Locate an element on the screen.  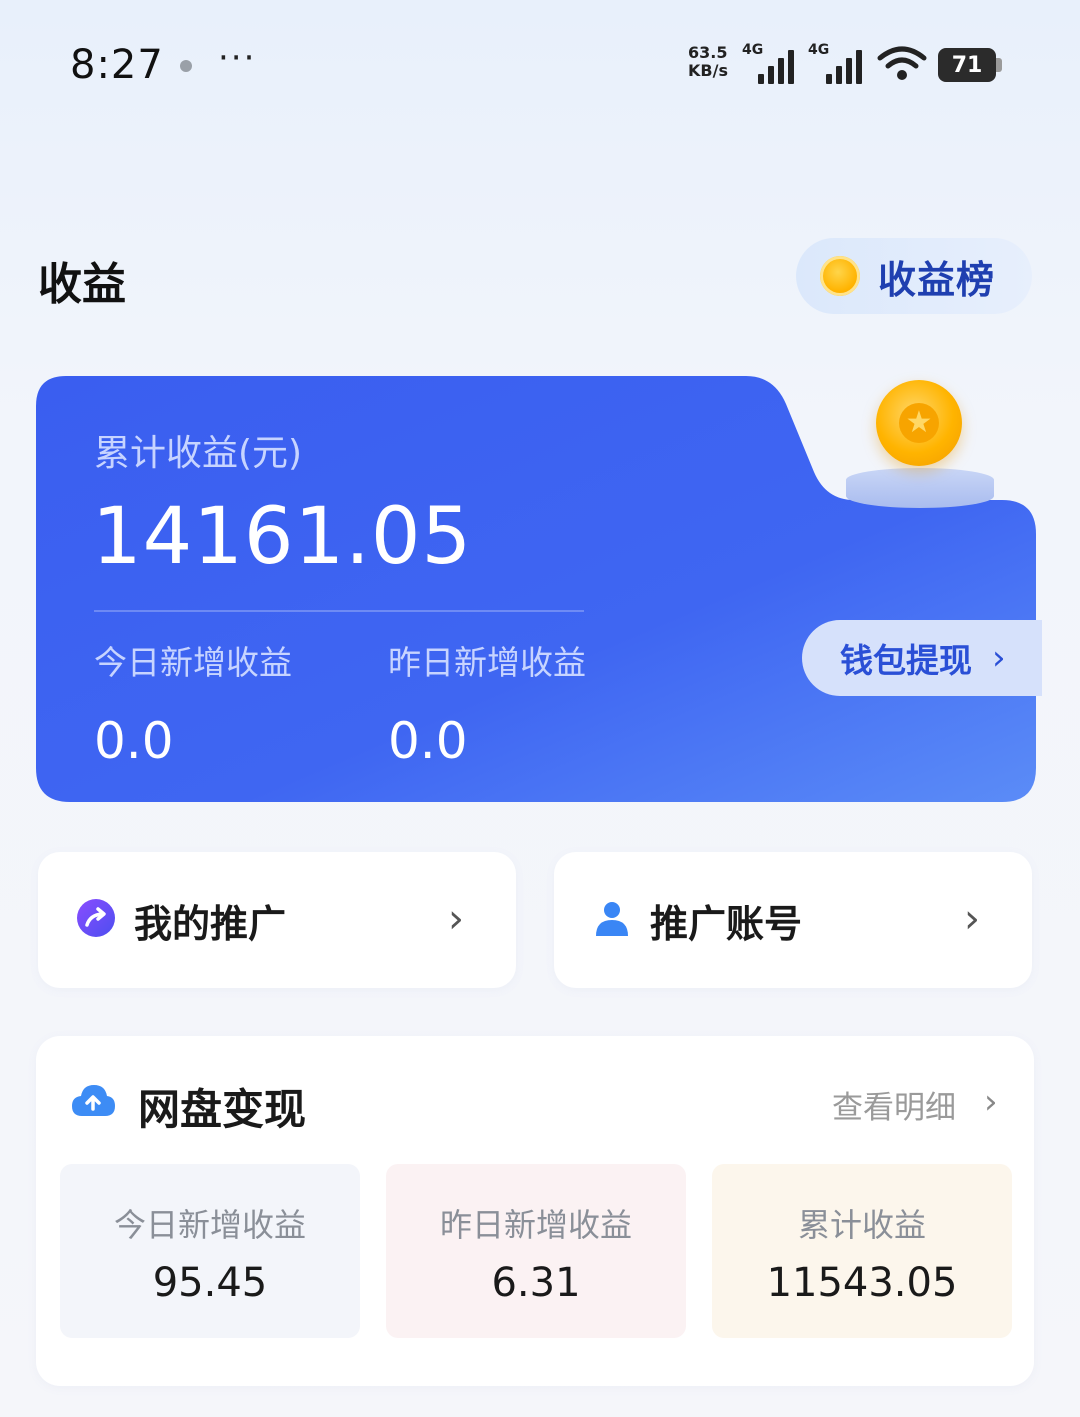
person-icon is located at coordinates (612, 920).